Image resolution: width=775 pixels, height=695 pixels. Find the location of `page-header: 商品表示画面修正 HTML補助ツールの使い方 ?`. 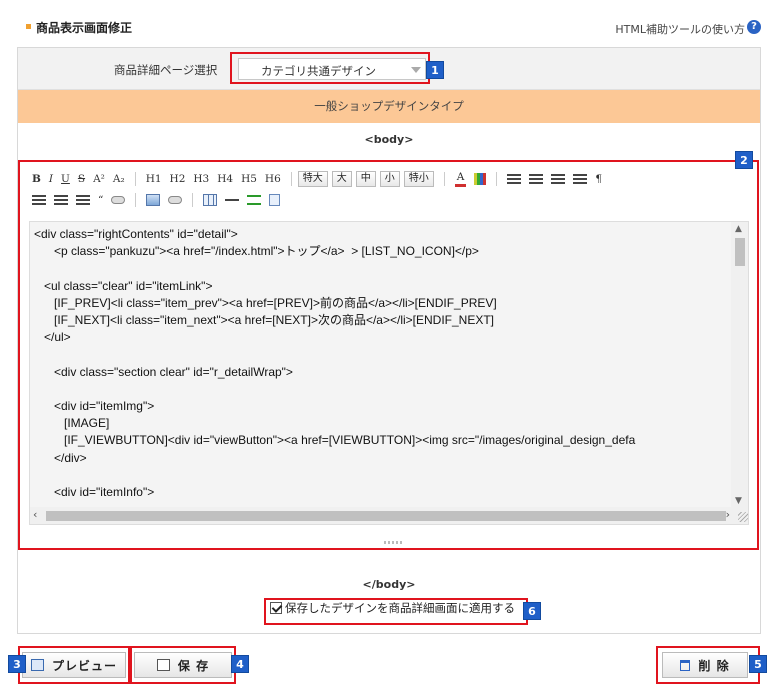

page-header: 商品表示画面修正 HTML補助ツールの使い方 ? is located at coordinates (387, 22).